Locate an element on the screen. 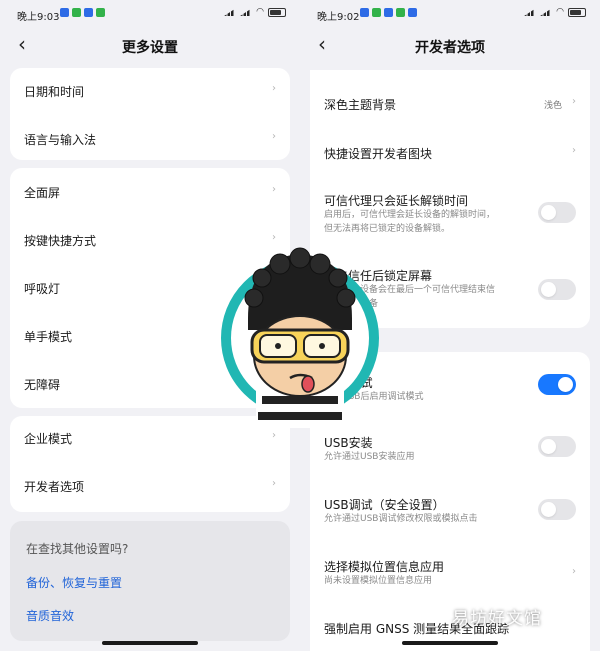 This screenshot has width=600, height=651. item-label: 快捷设置开发者图块 is located at coordinates (378, 154).